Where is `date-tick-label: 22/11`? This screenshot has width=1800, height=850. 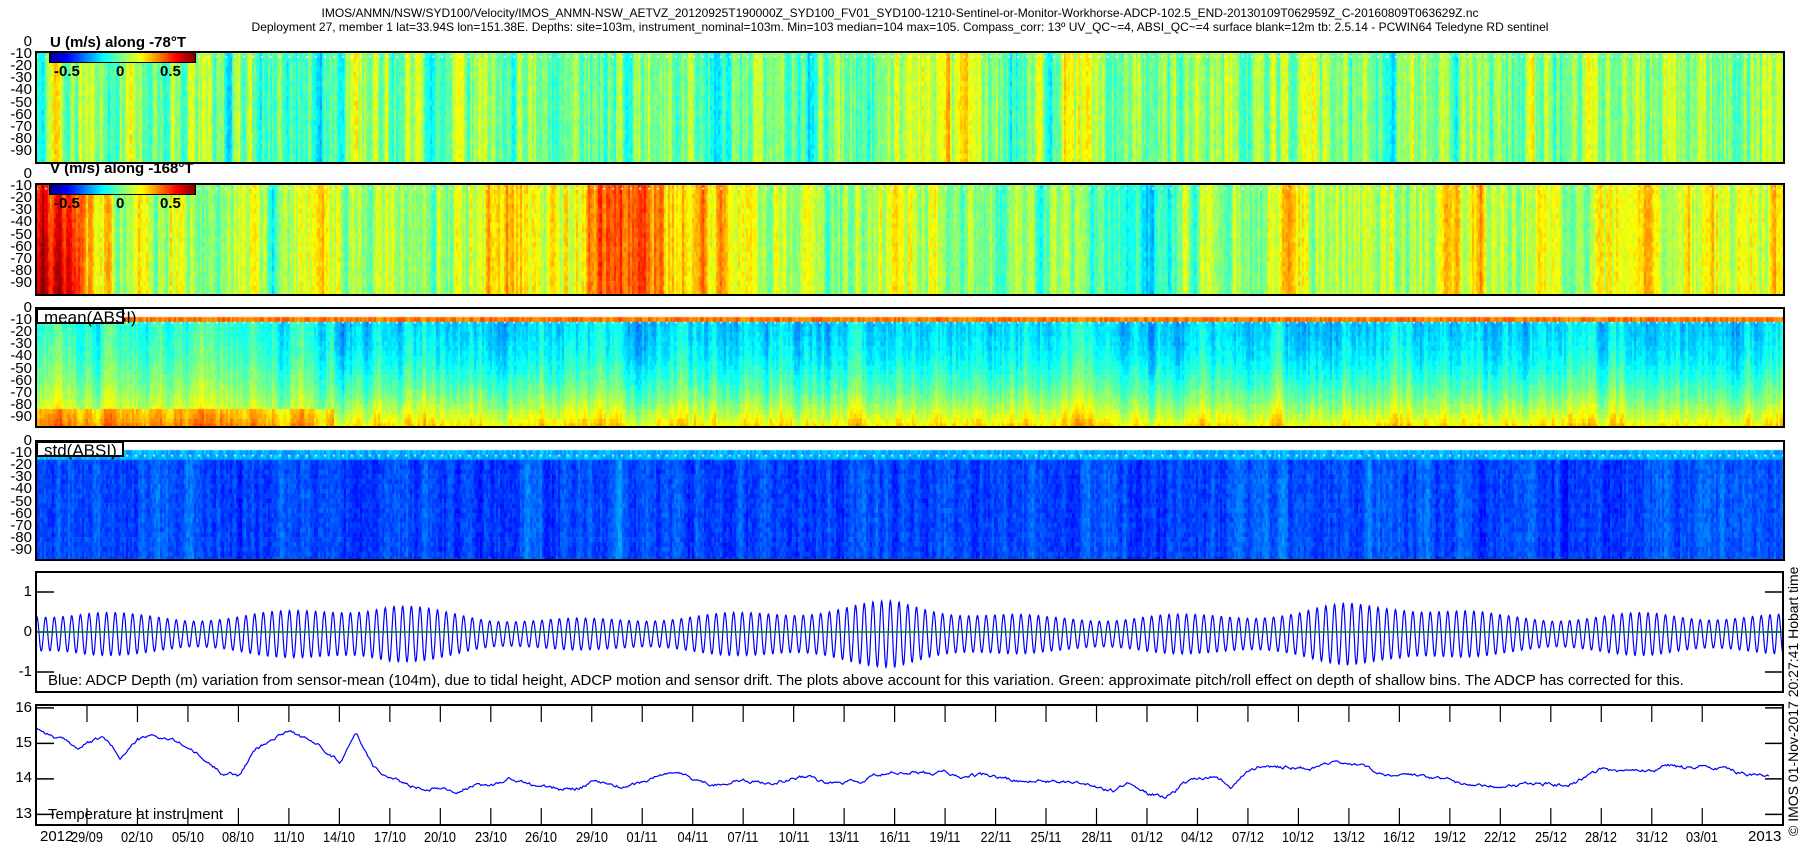
date-tick-label: 22/11 is located at coordinates (996, 837).